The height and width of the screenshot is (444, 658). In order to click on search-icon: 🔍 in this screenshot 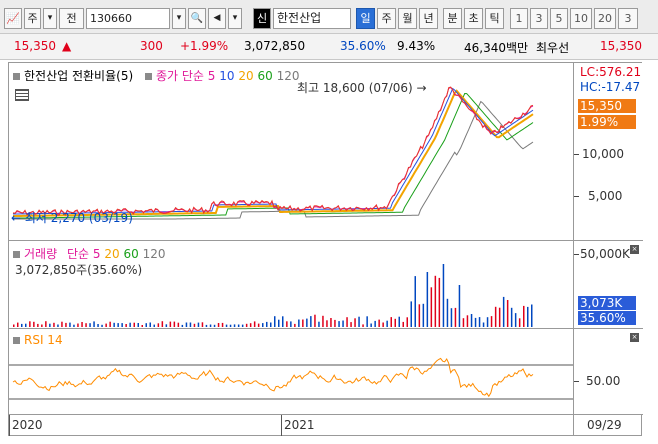, I will do `click(197, 18)`.